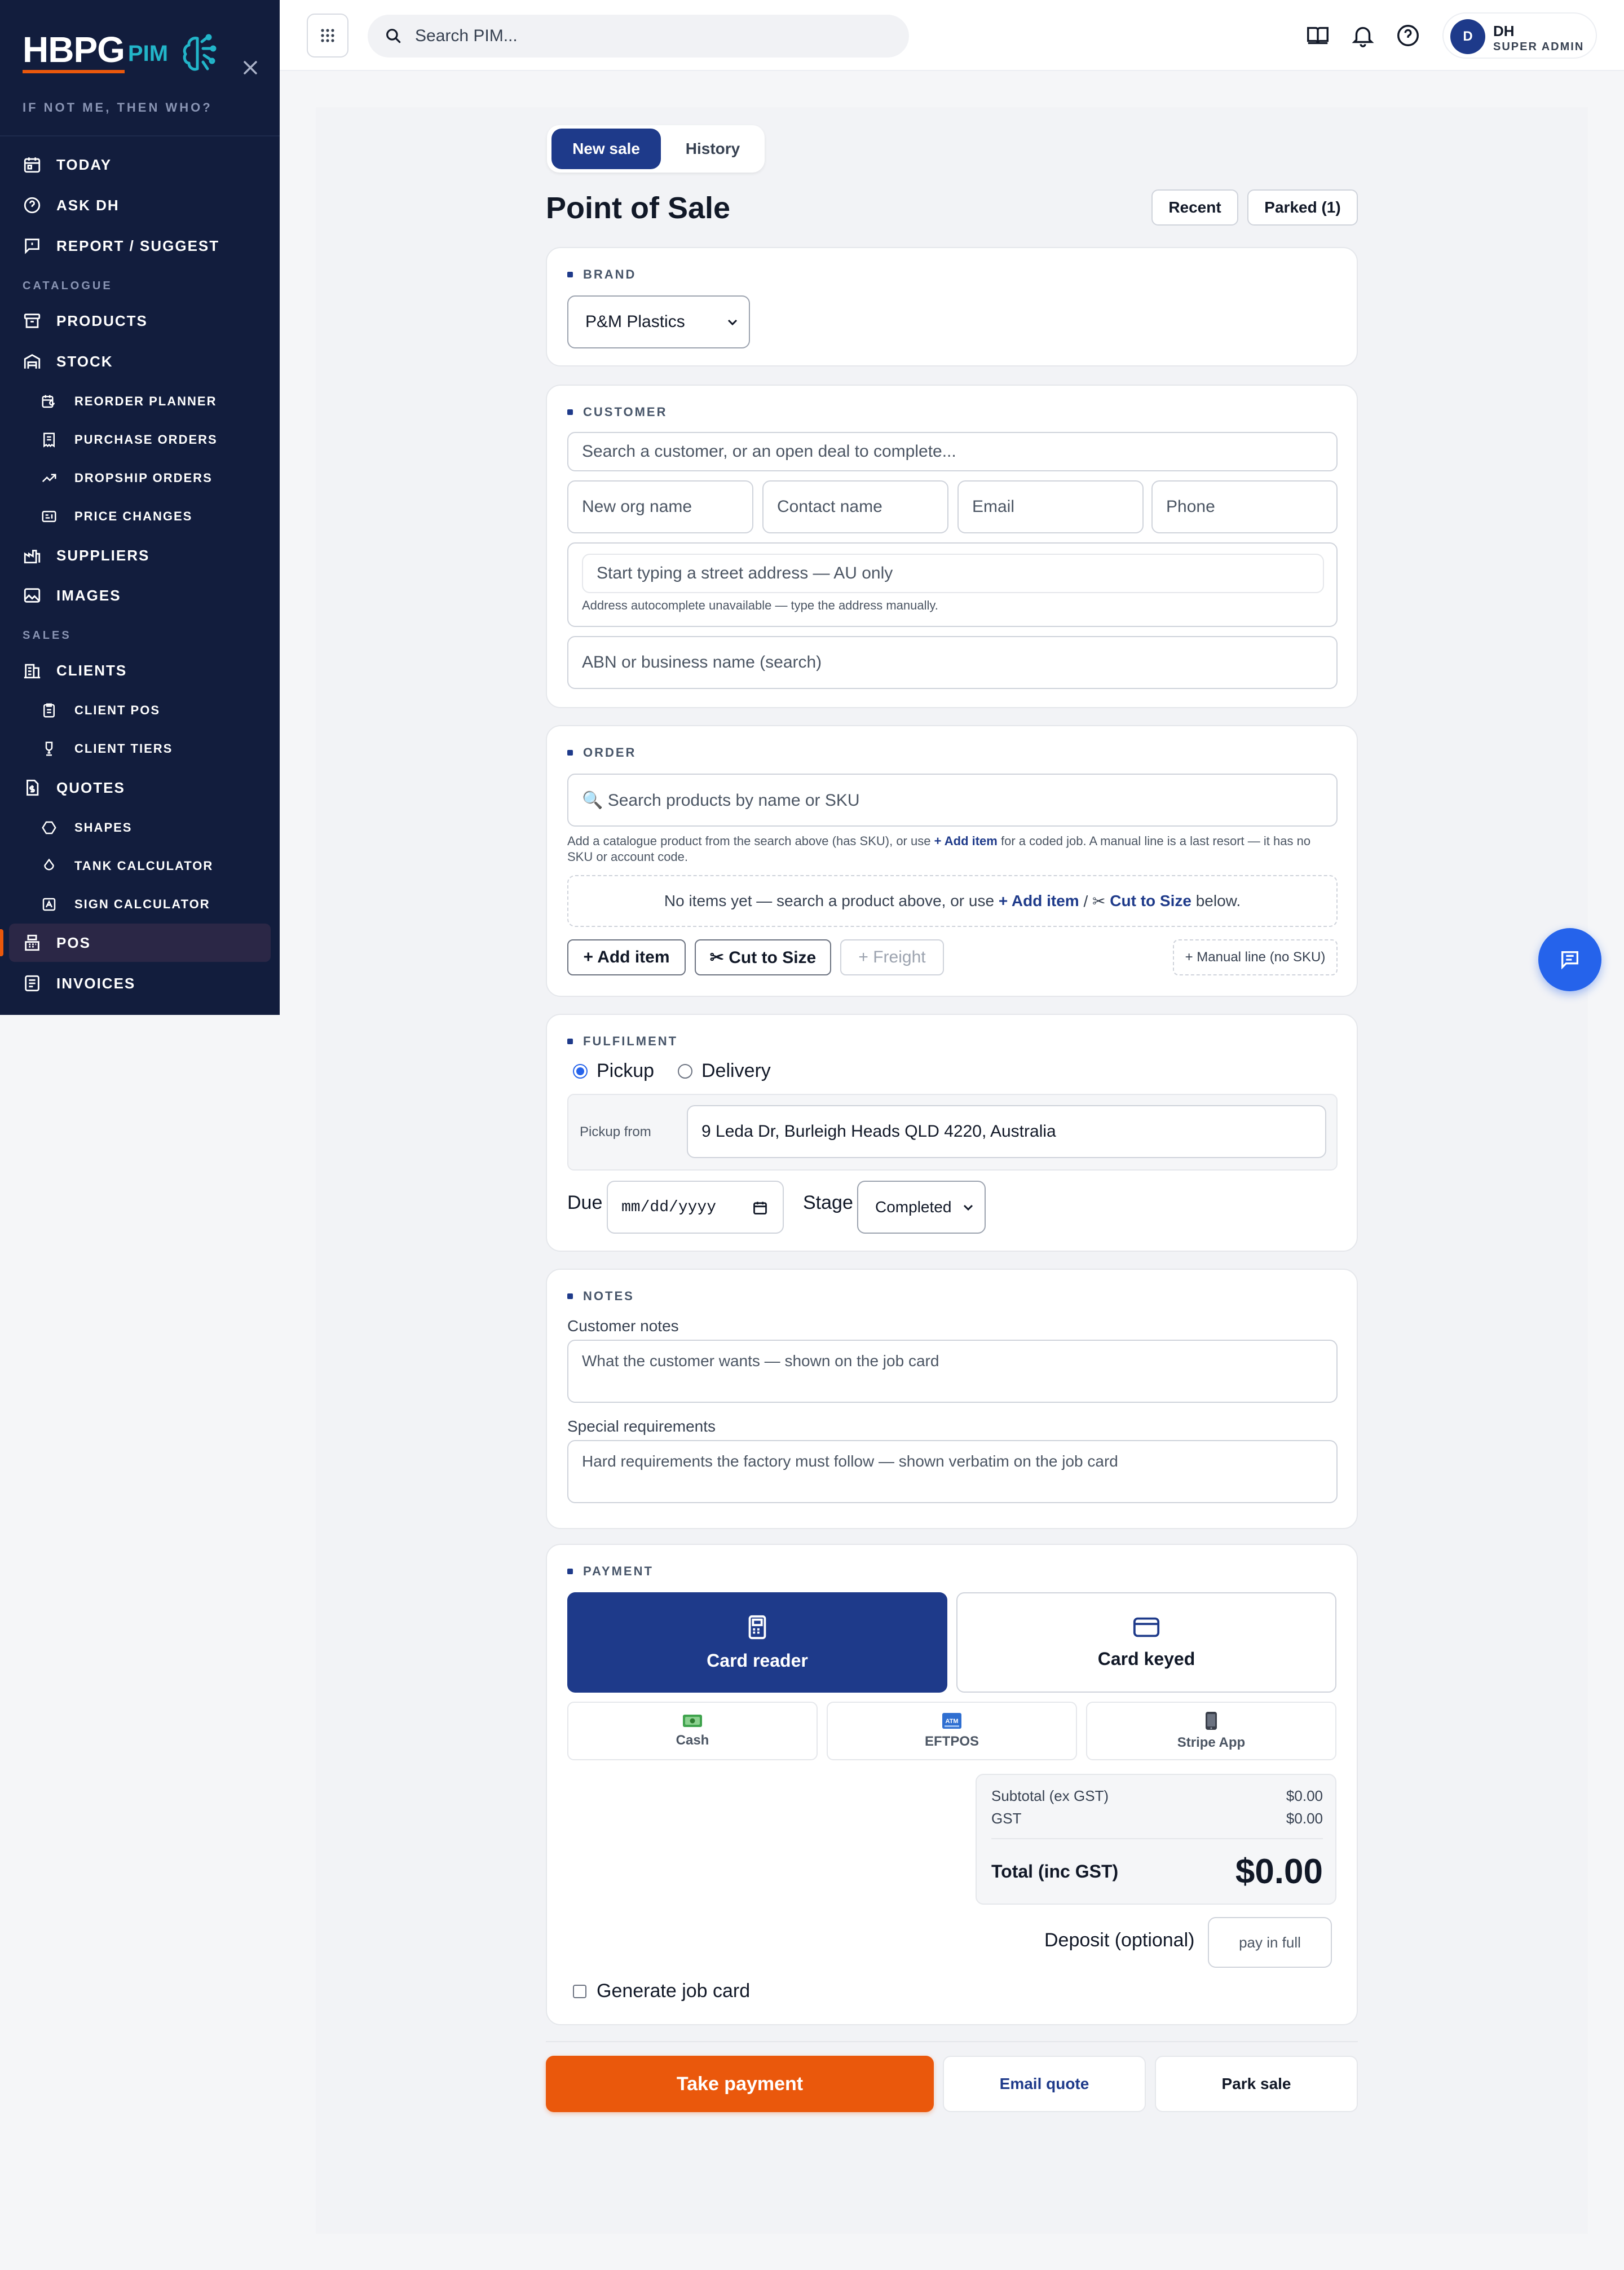 The width and height of the screenshot is (1624, 2270). What do you see at coordinates (140, 440) in the screenshot?
I see `sidebar-item-purchase-orders: PURCHASE ORDERS` at bounding box center [140, 440].